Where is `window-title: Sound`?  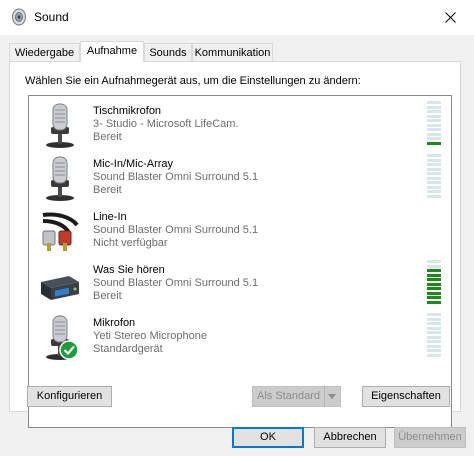
window-title: Sound is located at coordinates (51, 17).